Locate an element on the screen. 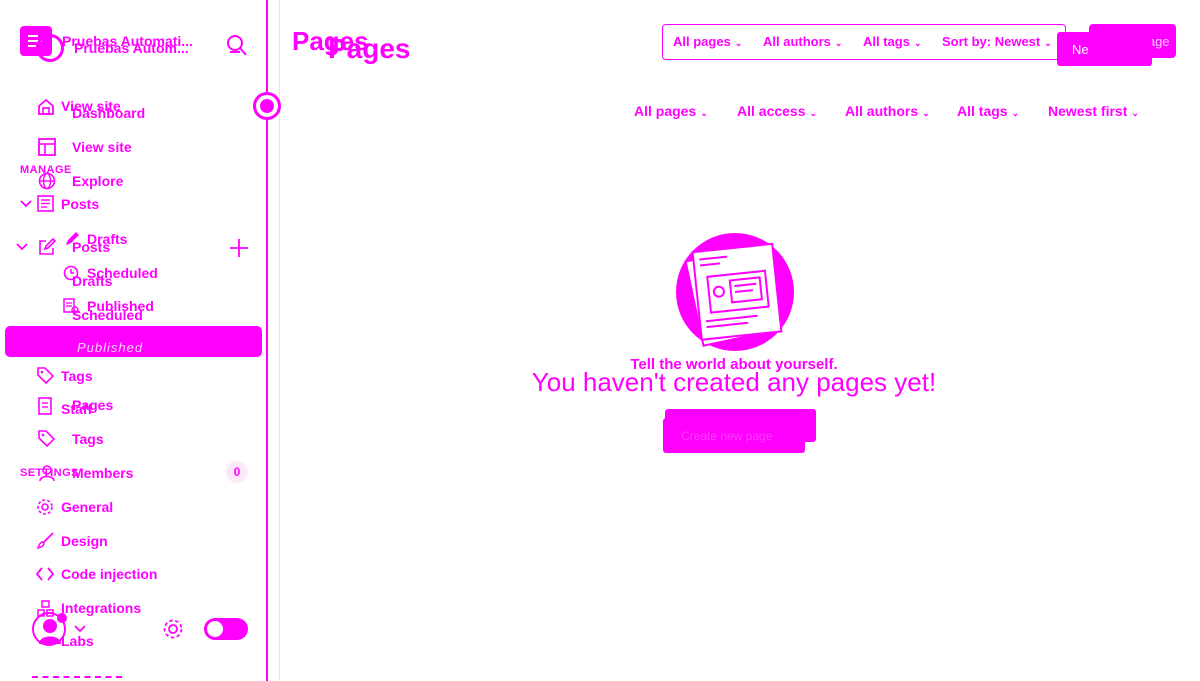 The width and height of the screenshot is (1200, 681). filter-sort: Sort by: Newest ⌄ is located at coordinates (997, 41).